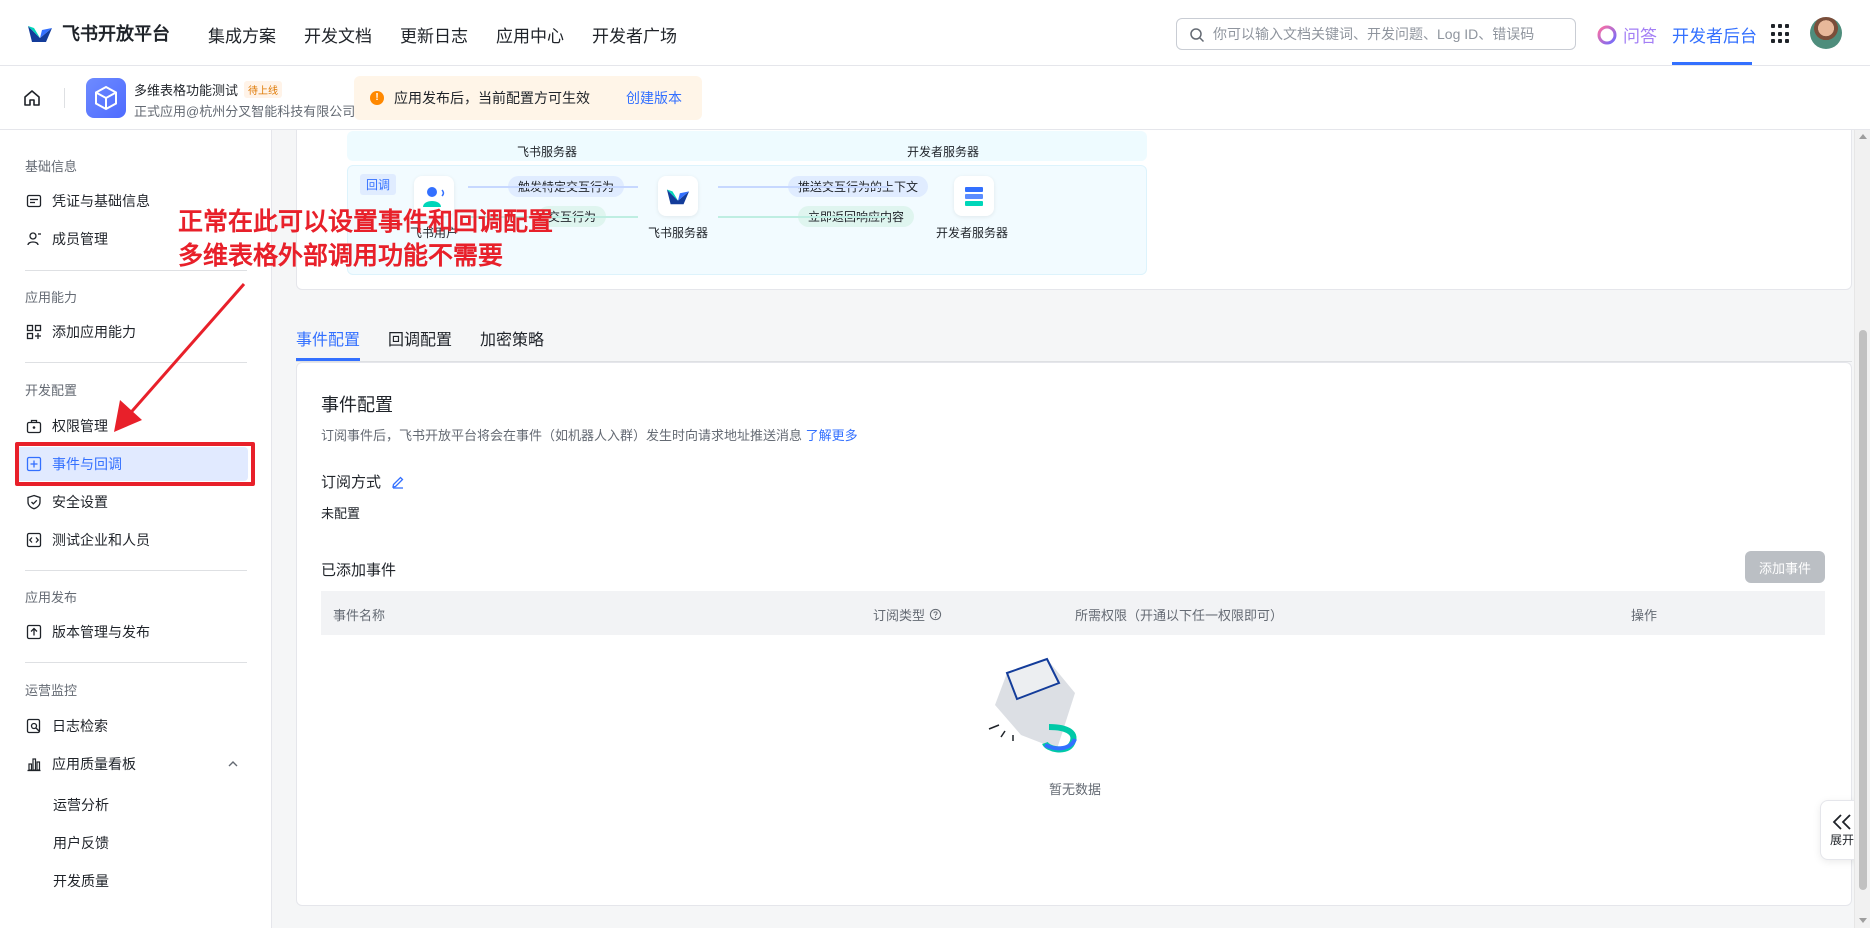  Describe the element at coordinates (935, 614) in the screenshot. I see `help-icon` at that location.